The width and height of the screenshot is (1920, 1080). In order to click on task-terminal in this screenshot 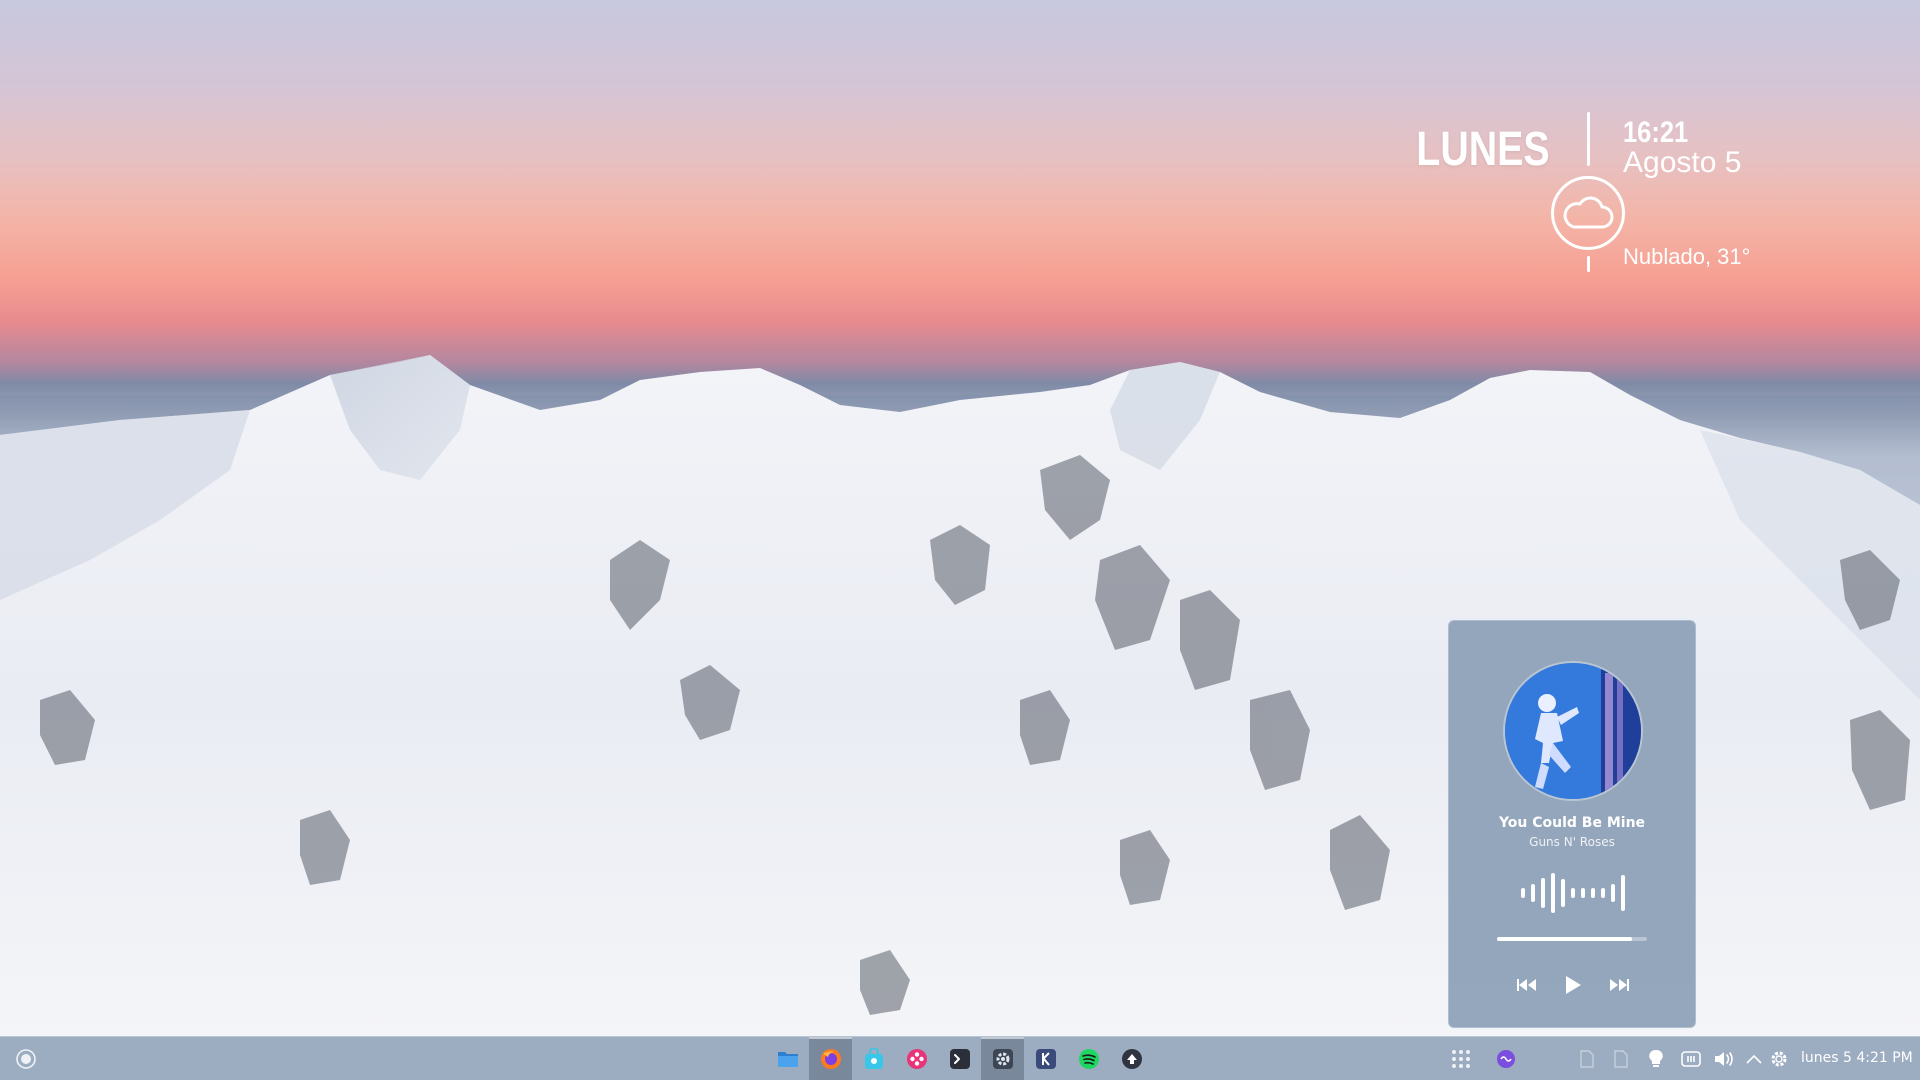, I will do `click(959, 1058)`.